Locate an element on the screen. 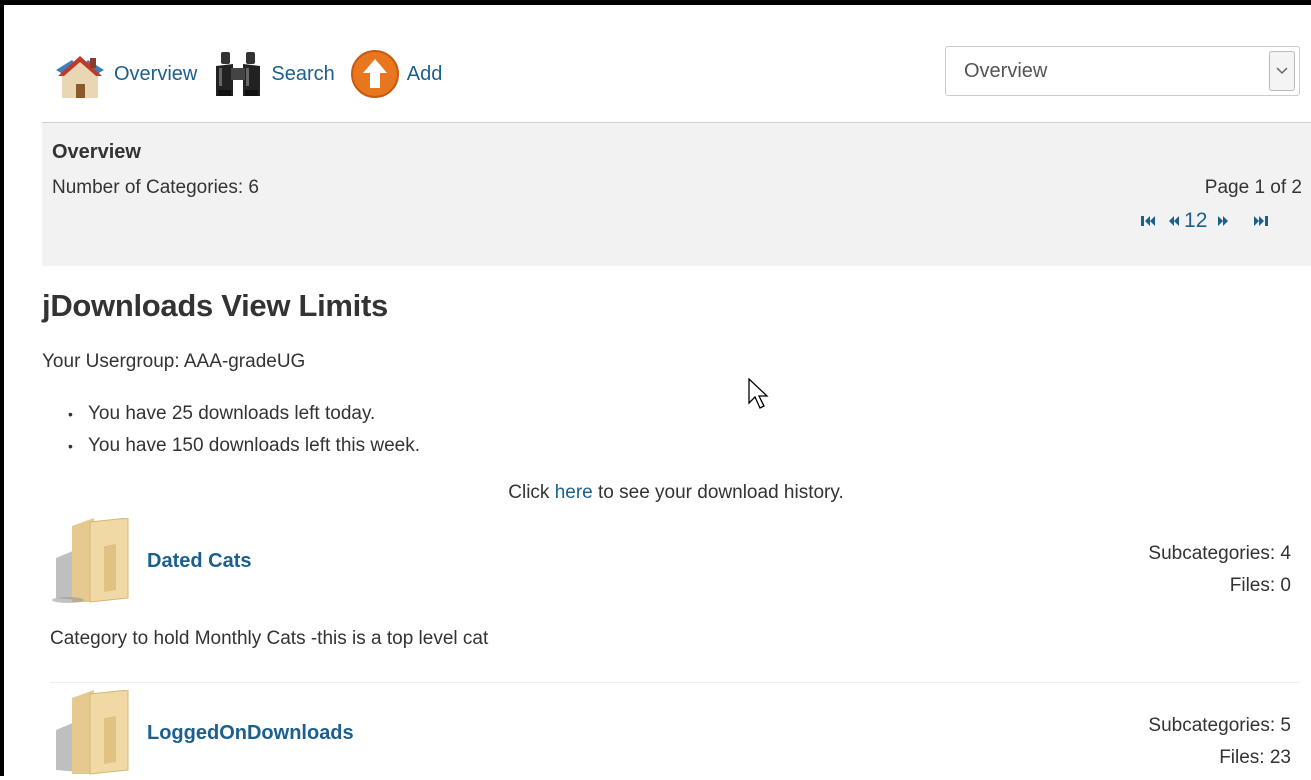  files-count: Files: 23 is located at coordinates (1255, 757).